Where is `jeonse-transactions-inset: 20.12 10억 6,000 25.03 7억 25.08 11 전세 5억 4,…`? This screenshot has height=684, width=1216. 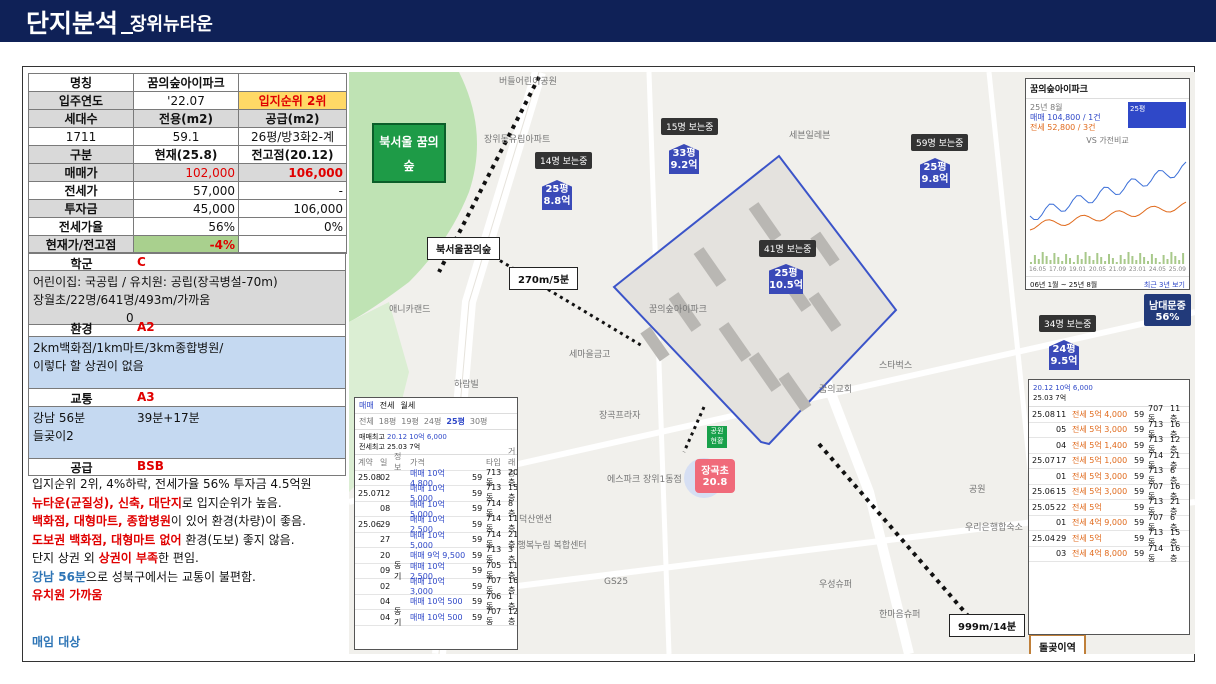
jeonse-transactions-inset: 20.12 10억 6,000 25.03 7억 25.08 11 전세 5억 4,… is located at coordinates (1109, 507).